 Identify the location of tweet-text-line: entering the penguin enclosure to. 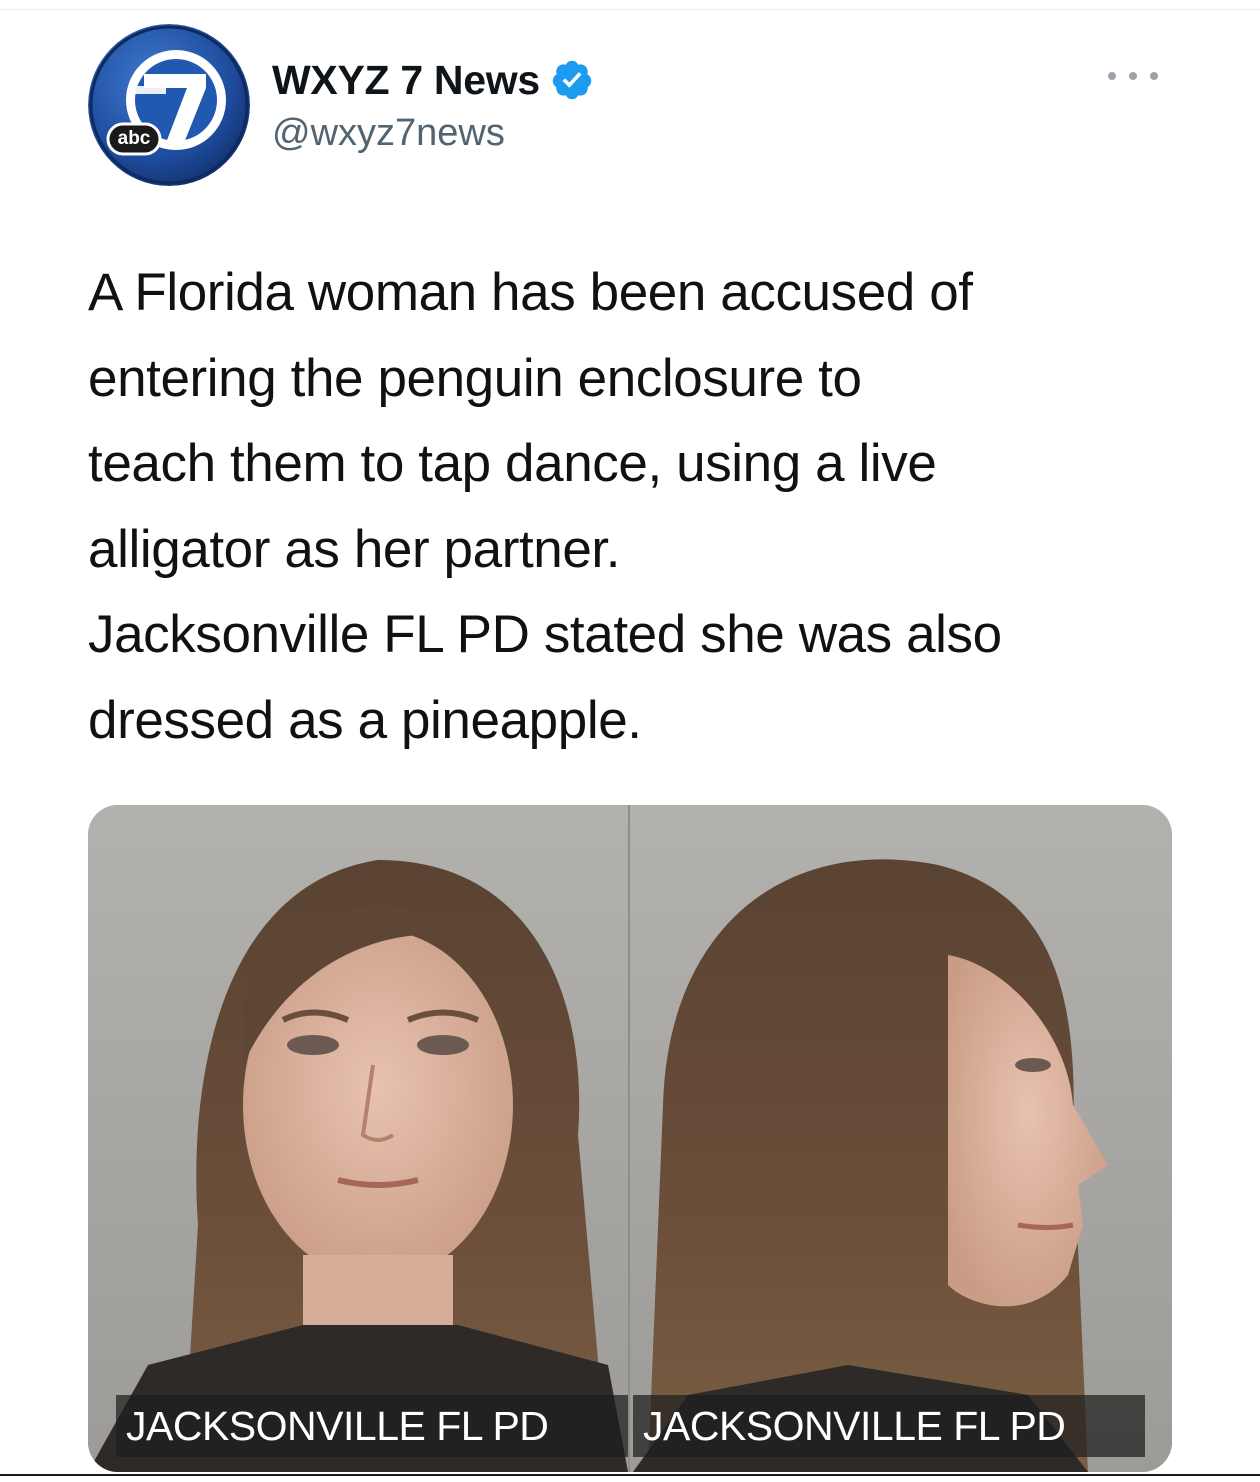
(475, 378).